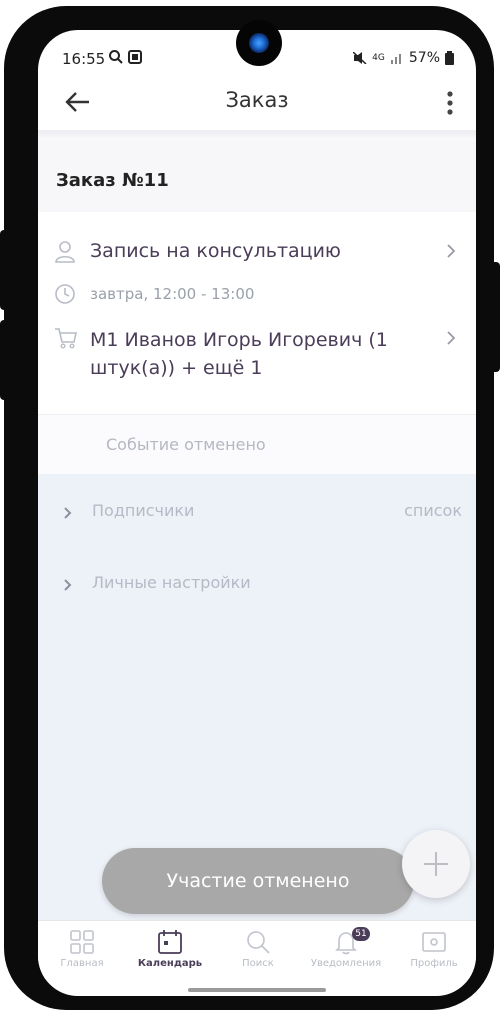  What do you see at coordinates (361, 934) in the screenshot?
I see `notification-badge: 51` at bounding box center [361, 934].